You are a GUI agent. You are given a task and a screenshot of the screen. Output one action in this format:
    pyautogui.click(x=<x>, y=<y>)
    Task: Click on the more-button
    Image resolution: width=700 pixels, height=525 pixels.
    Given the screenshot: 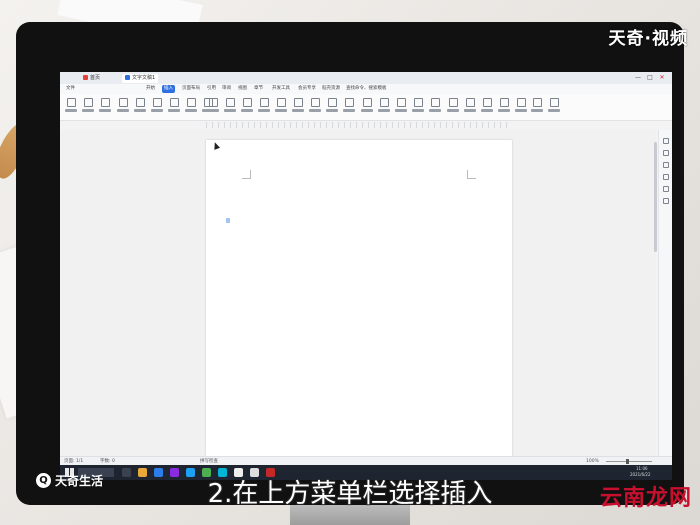 What is the action you would take?
    pyautogui.click(x=264, y=107)
    